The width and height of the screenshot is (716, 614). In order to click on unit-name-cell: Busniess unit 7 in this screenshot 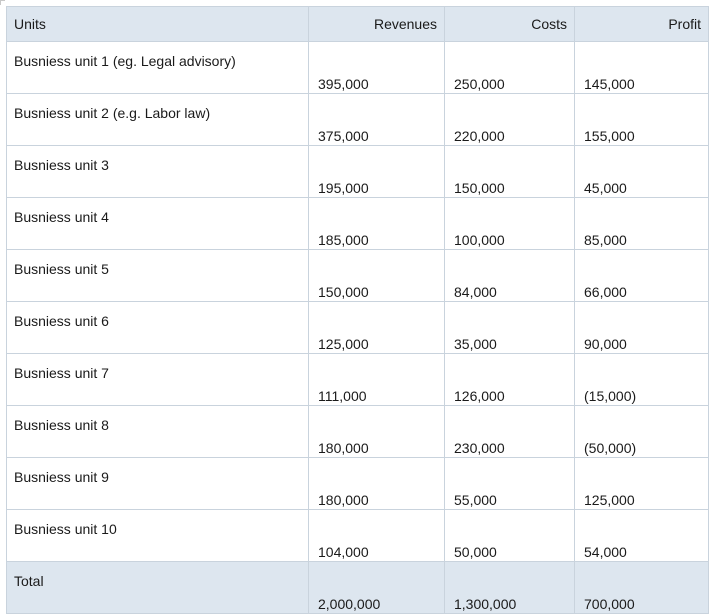, I will do `click(157, 379)`.